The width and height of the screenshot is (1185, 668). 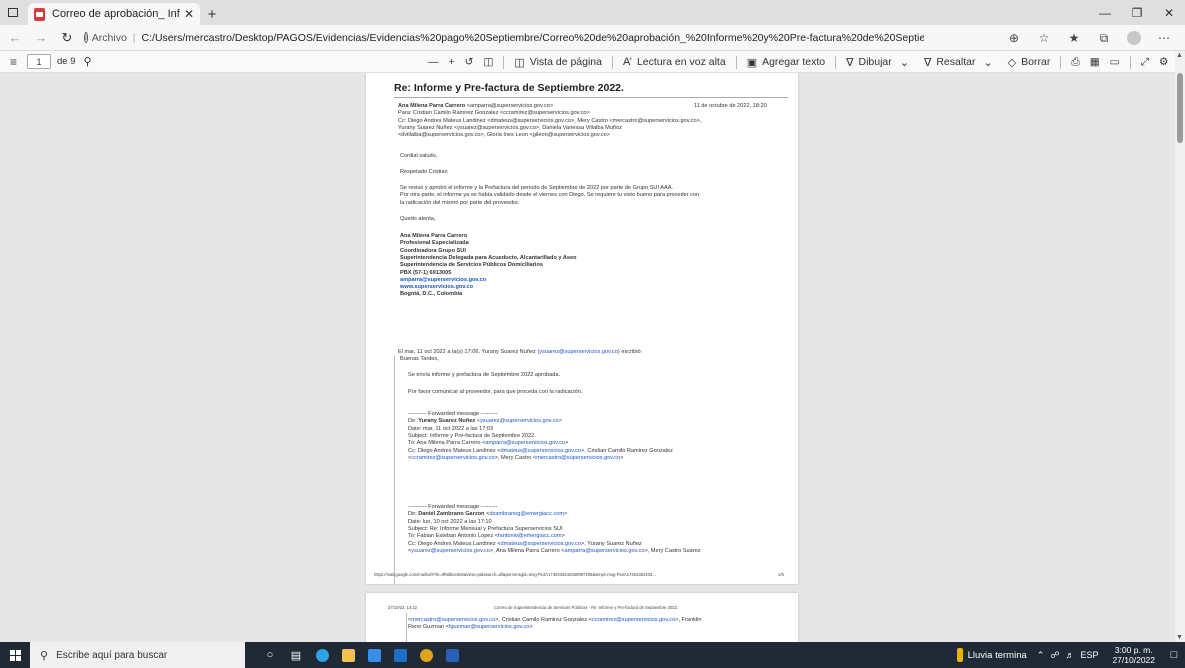 What do you see at coordinates (633, 620) in the screenshot?
I see `p2-line1-link-2: ccramirez@superservicios.gov.co` at bounding box center [633, 620].